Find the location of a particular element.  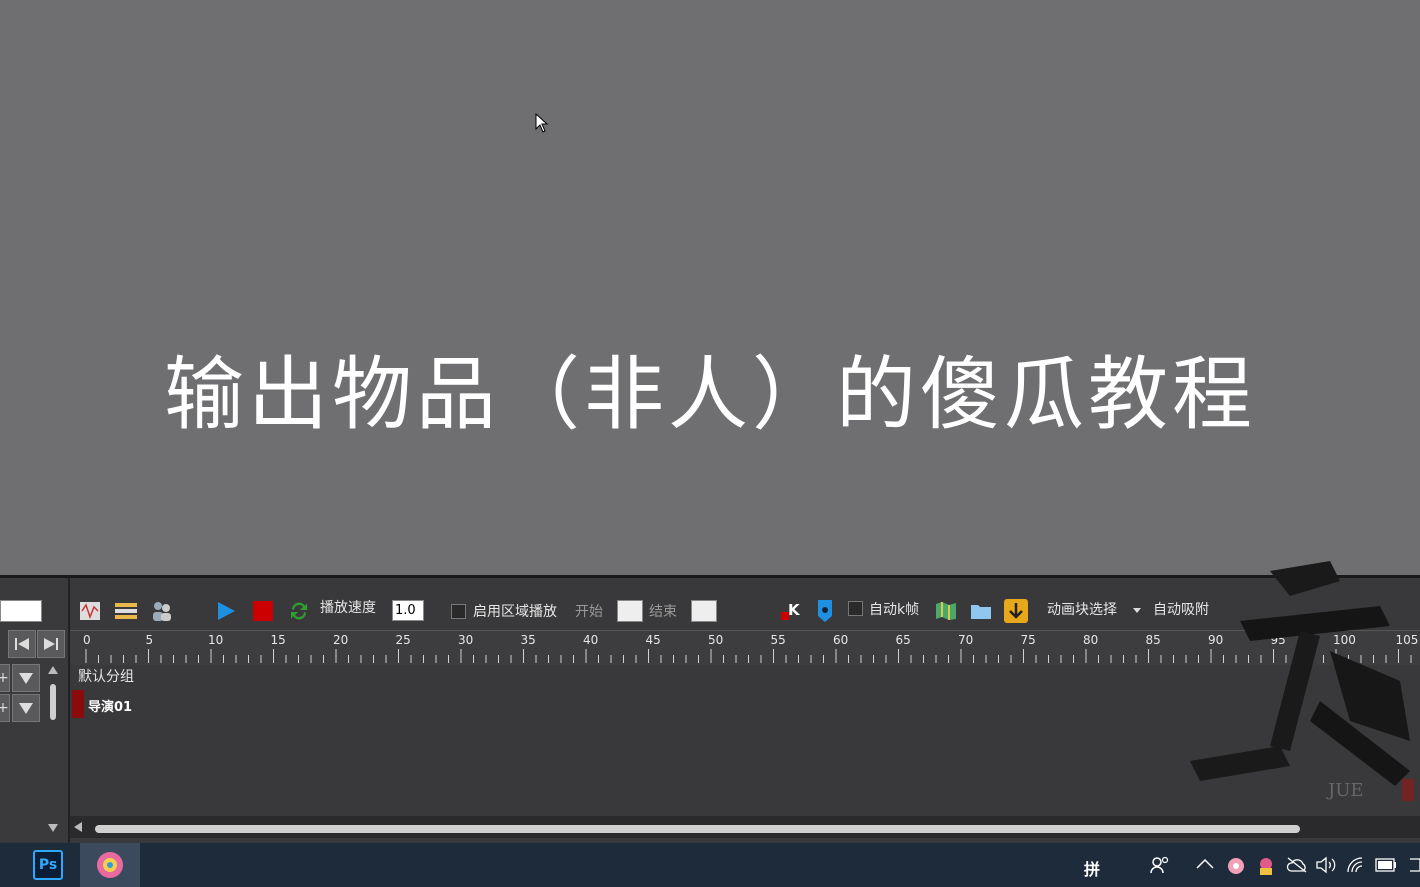

key-k-icon: K is located at coordinates (791, 610).